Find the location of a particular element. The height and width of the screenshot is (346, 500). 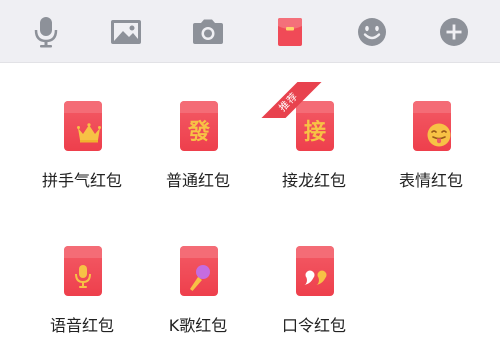

packet-item-emoji: 表情红包 is located at coordinates (431, 151).